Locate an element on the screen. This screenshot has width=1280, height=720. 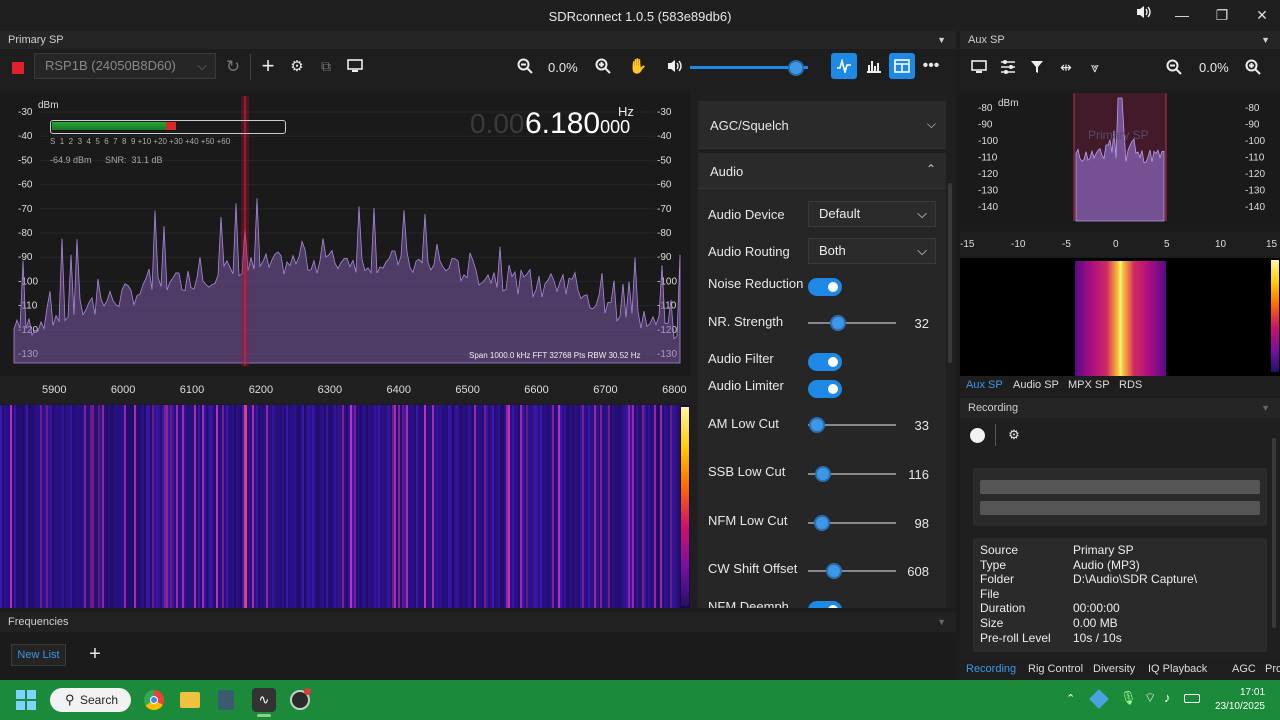
audio-section-header: Audio ⌃ is located at coordinates (822, 171).